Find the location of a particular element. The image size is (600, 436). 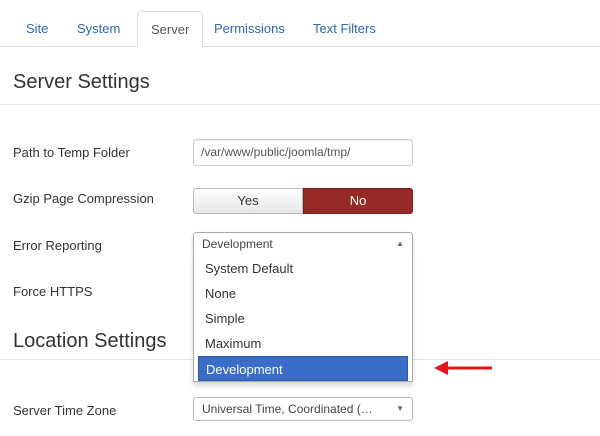

gzip-no-button: No is located at coordinates (358, 201).